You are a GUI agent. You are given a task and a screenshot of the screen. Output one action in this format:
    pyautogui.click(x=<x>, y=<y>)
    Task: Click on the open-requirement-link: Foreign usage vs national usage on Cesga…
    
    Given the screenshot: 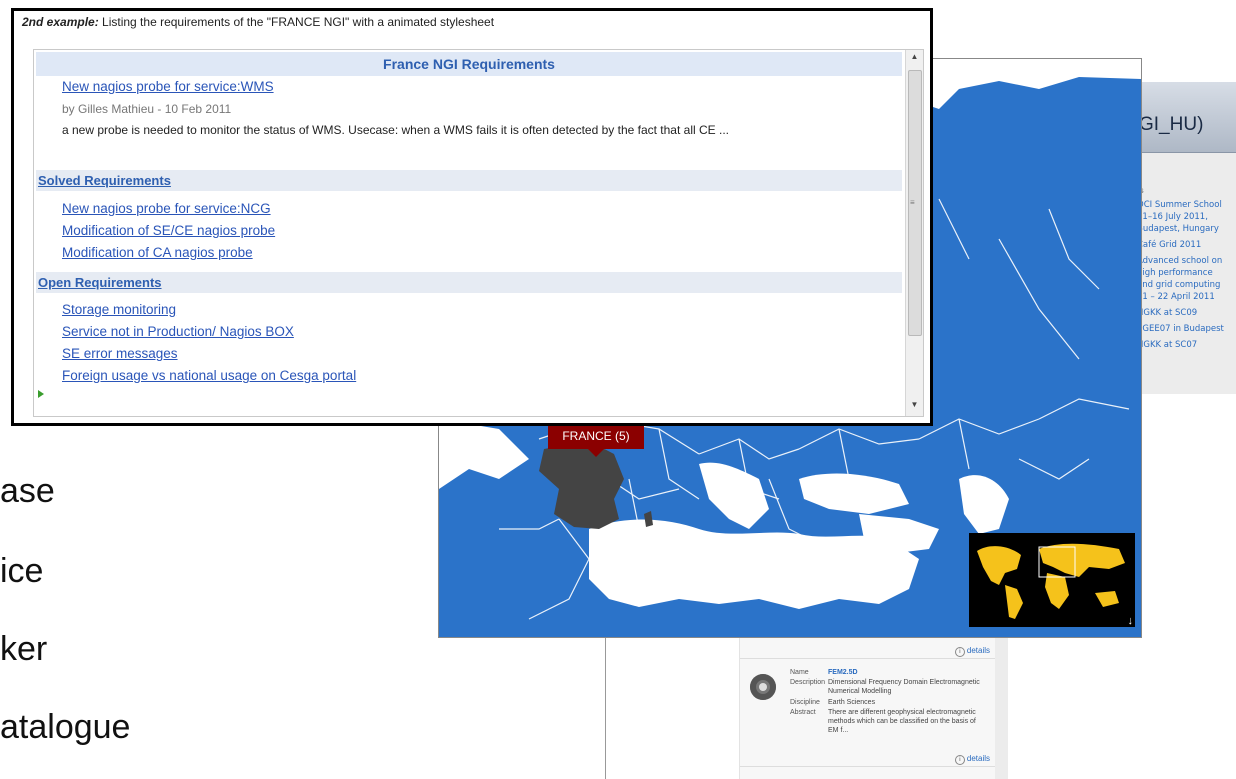 What is the action you would take?
    pyautogui.click(x=209, y=375)
    